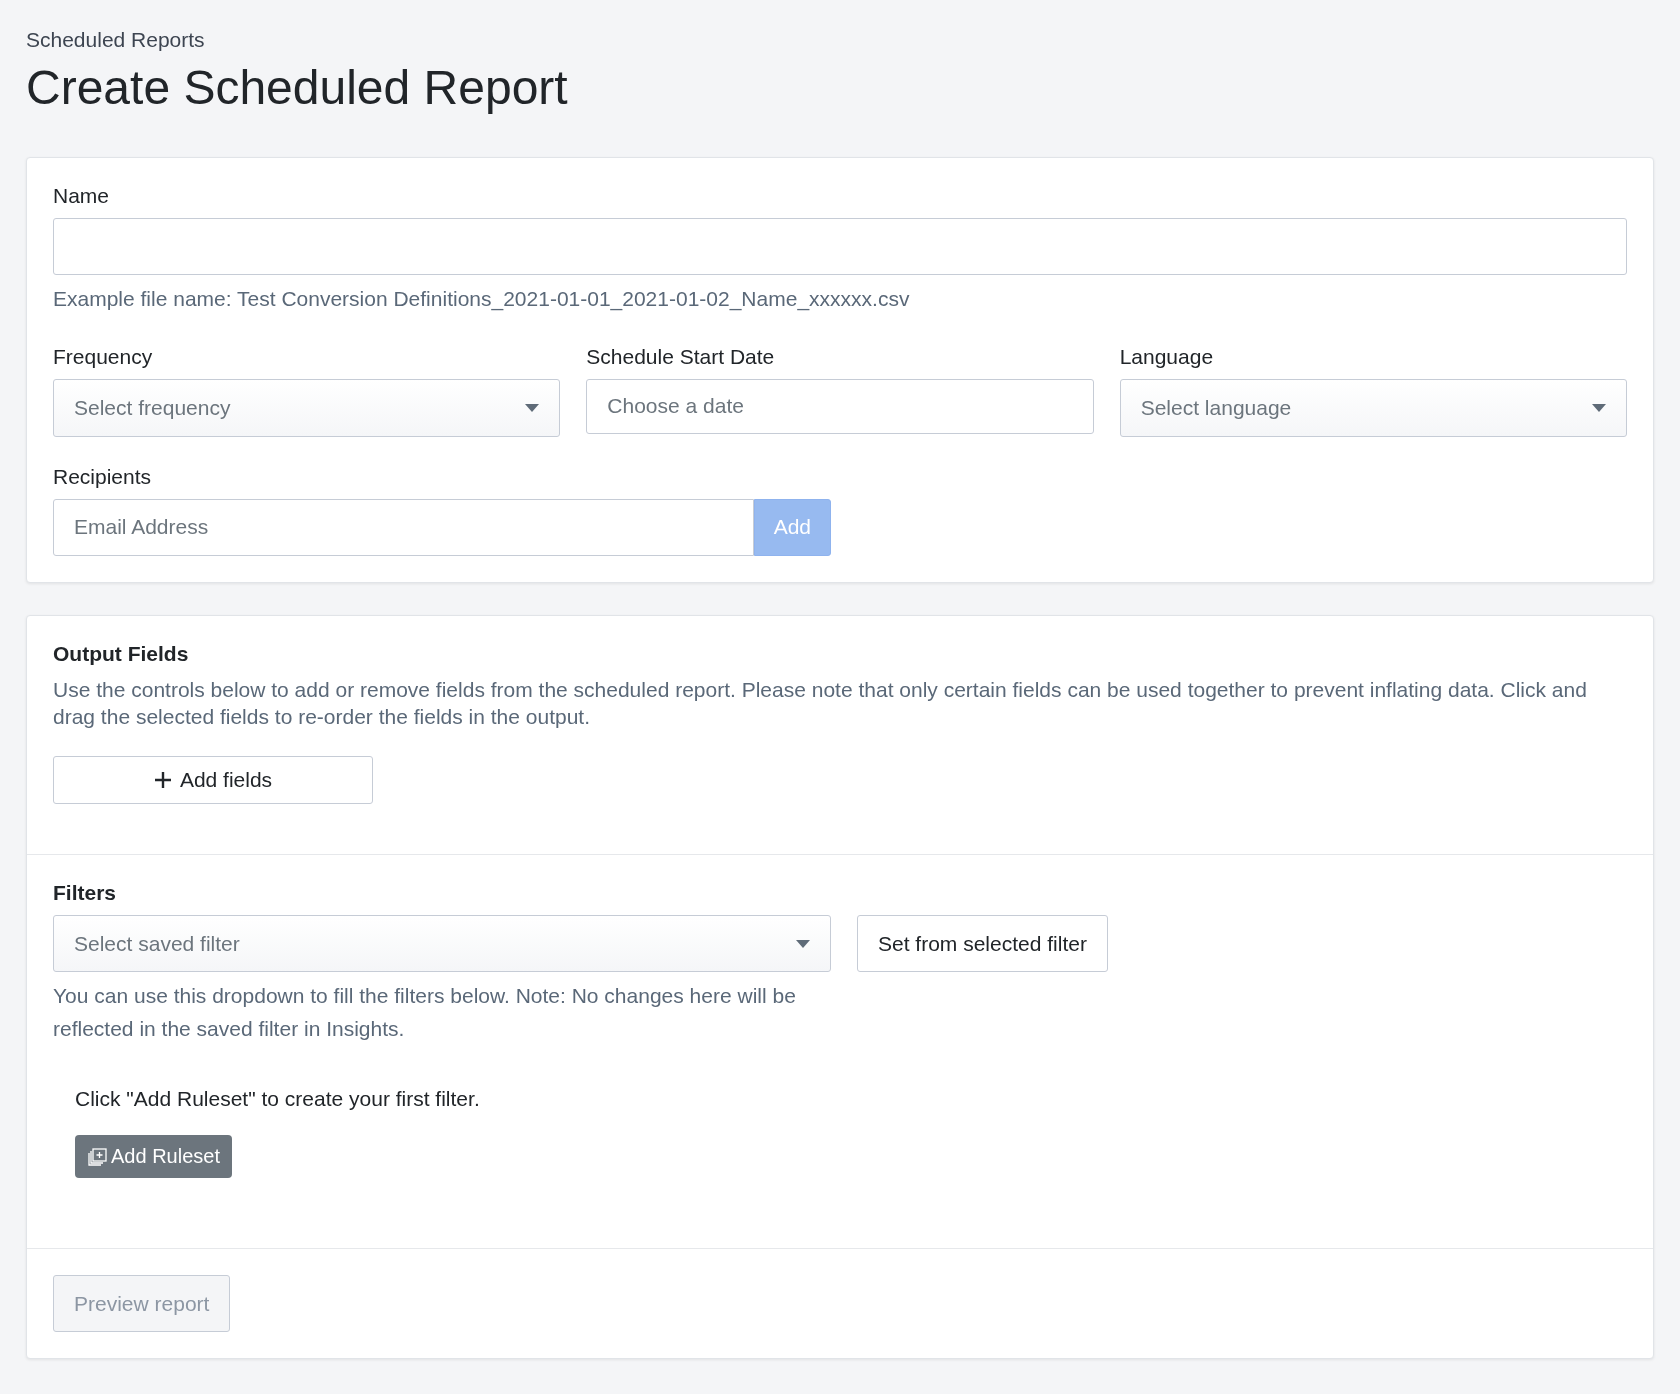  What do you see at coordinates (307, 407) in the screenshot?
I see `select-dropdown: Select frequency` at bounding box center [307, 407].